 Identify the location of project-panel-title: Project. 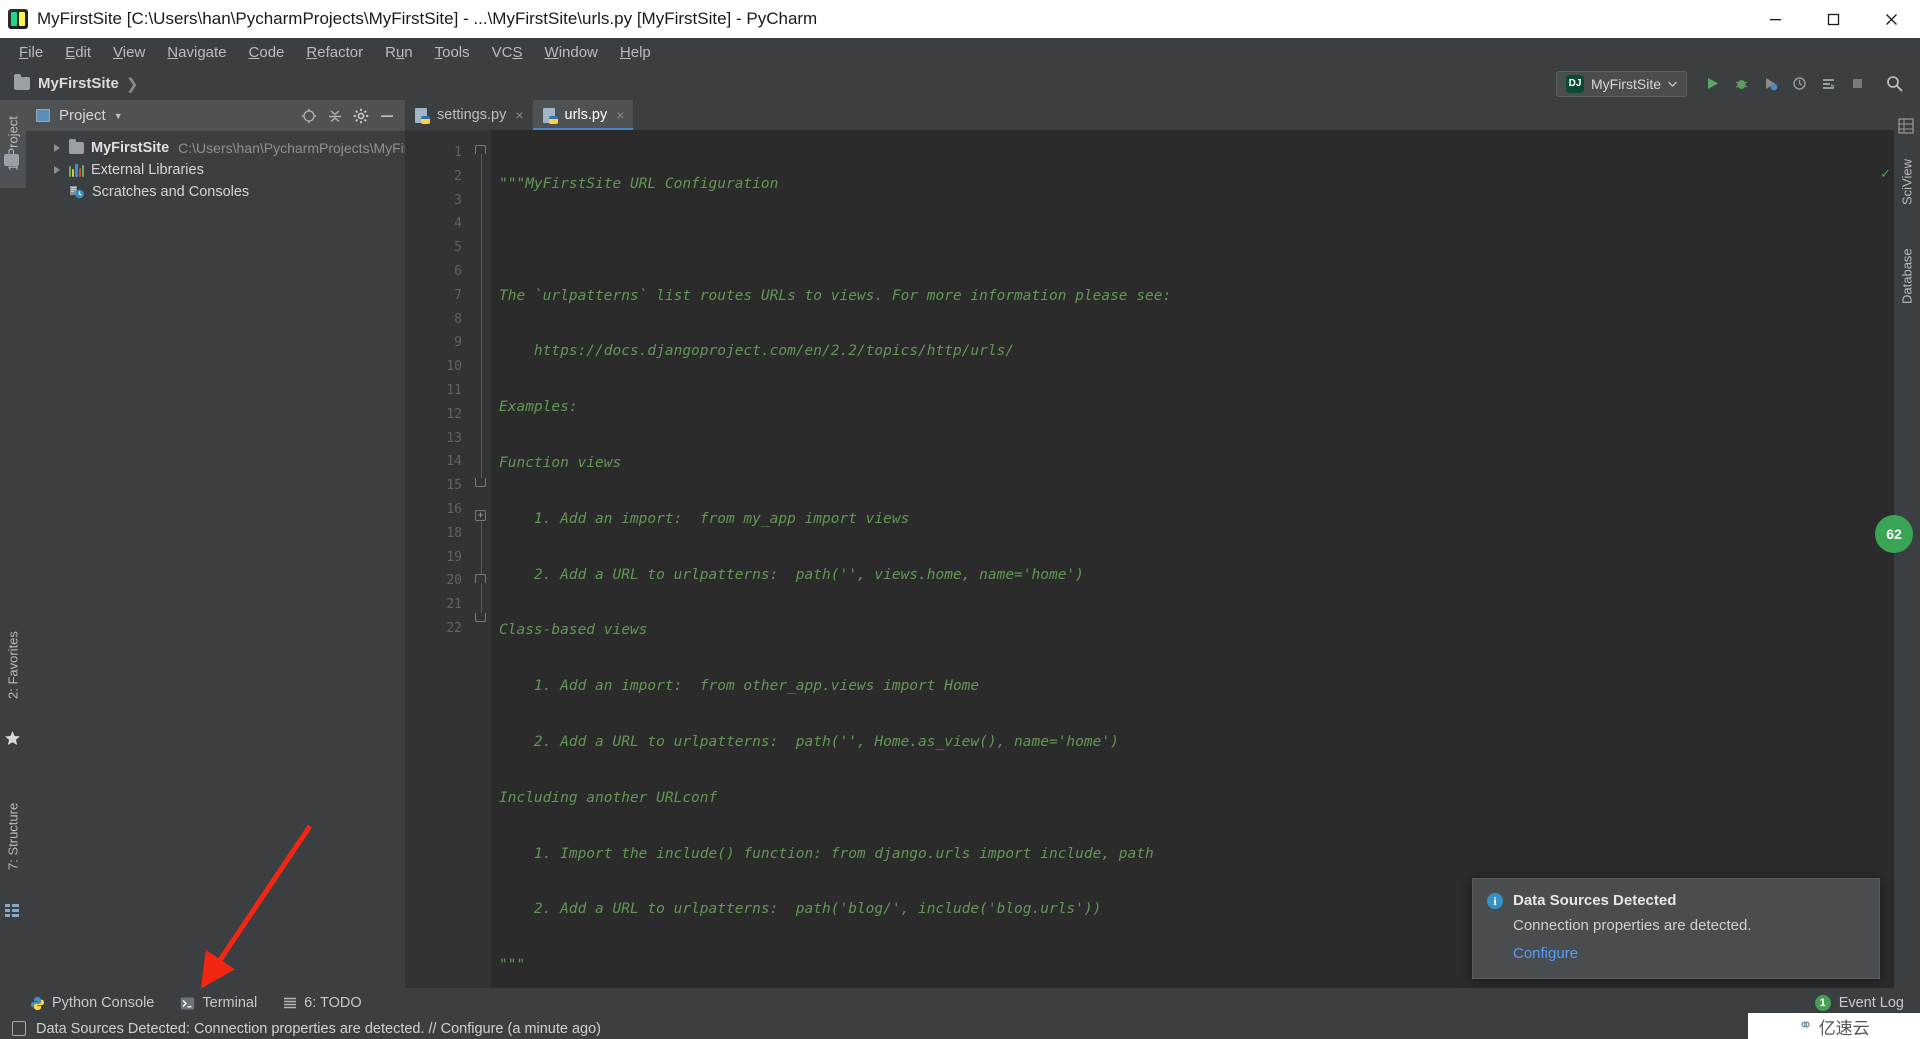
(82, 115).